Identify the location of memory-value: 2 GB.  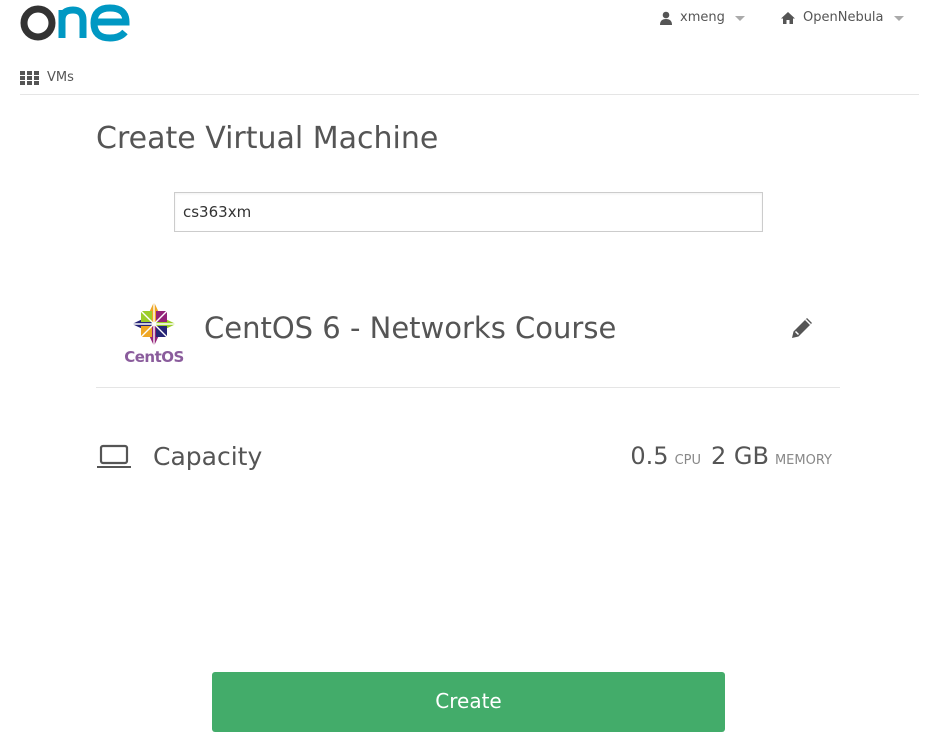
(740, 456).